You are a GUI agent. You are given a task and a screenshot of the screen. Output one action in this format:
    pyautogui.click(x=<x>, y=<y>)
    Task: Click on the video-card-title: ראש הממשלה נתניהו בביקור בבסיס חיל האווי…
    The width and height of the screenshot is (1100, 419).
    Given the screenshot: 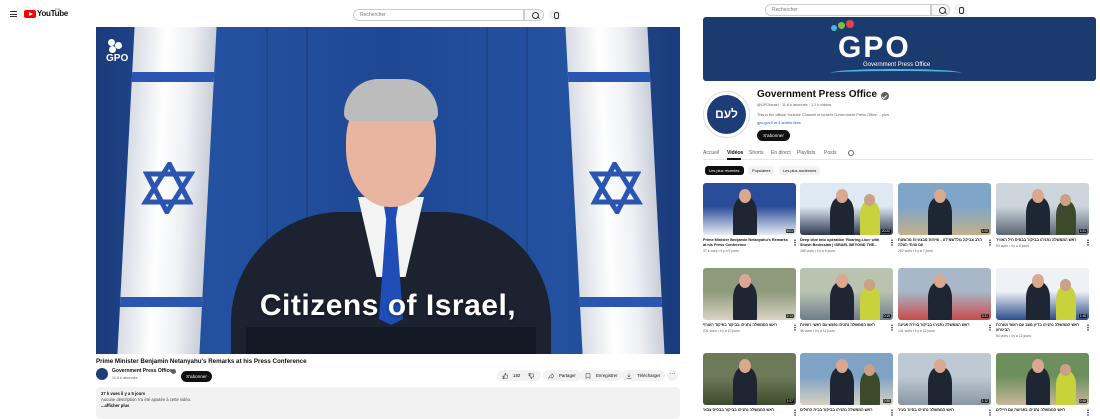 What is the action you would take?
    pyautogui.click(x=1039, y=240)
    